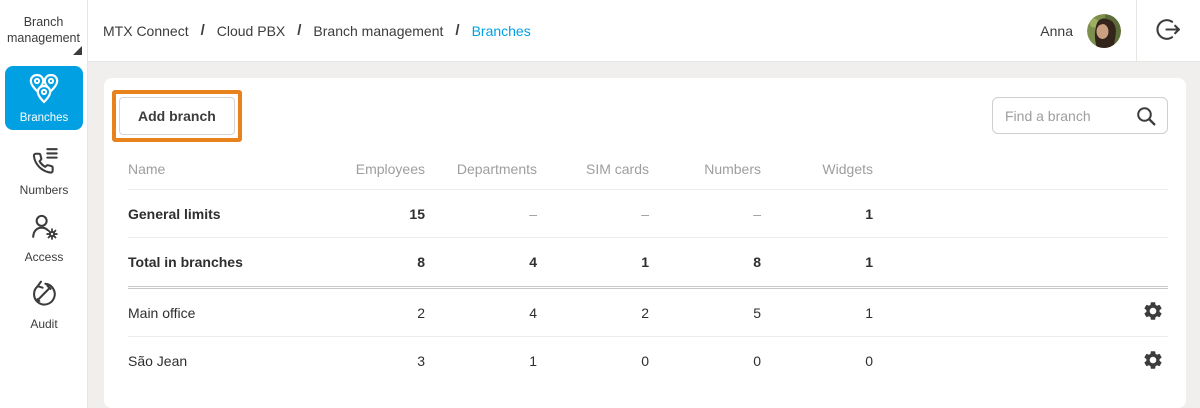 The width and height of the screenshot is (1200, 408). I want to click on sidebar-title: Branch management, so click(43, 30).